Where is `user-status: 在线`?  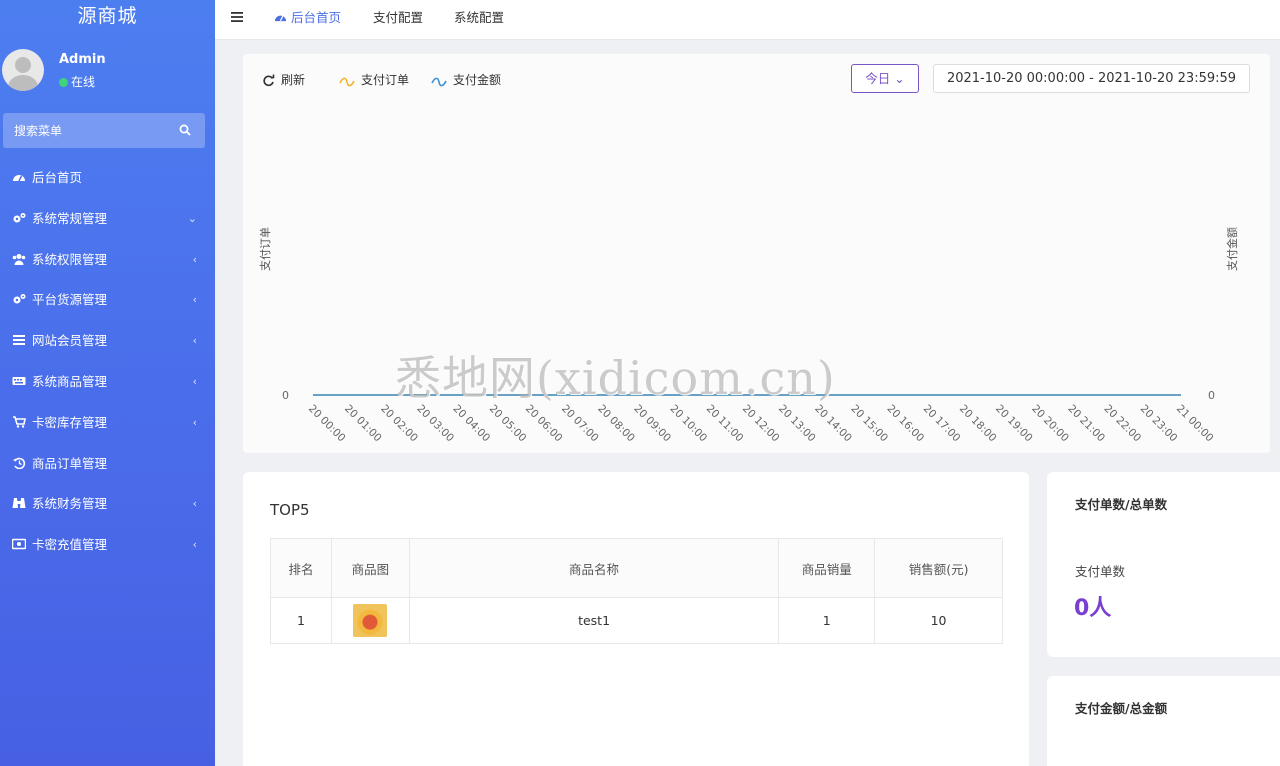
user-status: 在线 is located at coordinates (77, 81).